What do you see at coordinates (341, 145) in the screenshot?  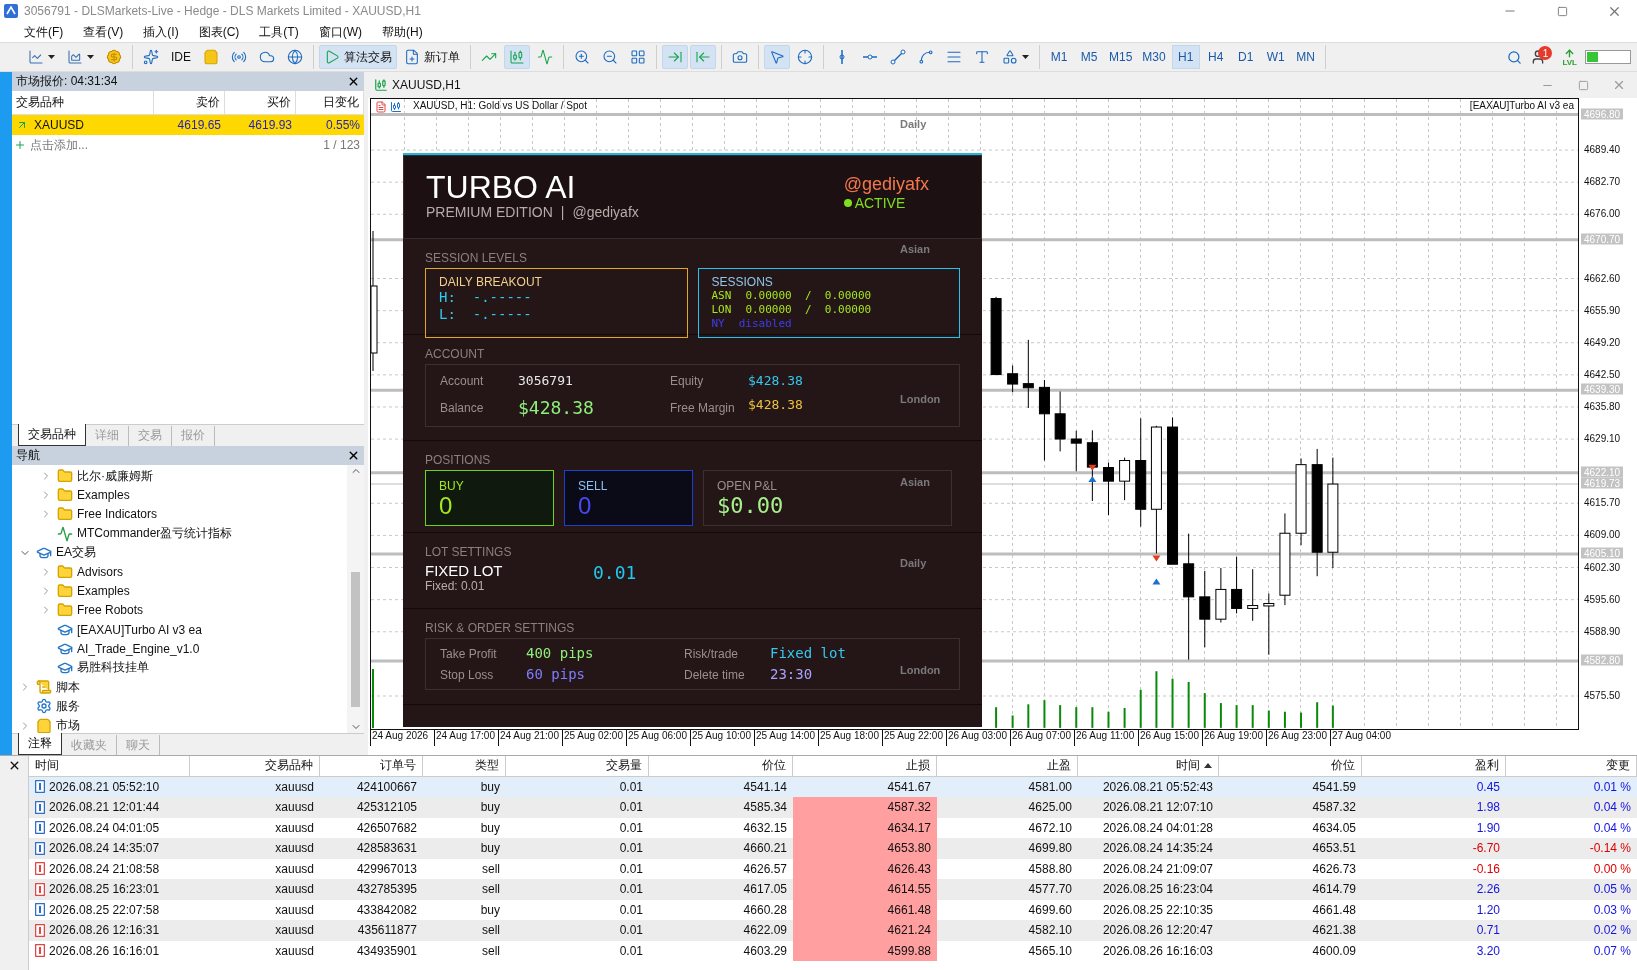 I see `symbol-count: 1 / 123` at bounding box center [341, 145].